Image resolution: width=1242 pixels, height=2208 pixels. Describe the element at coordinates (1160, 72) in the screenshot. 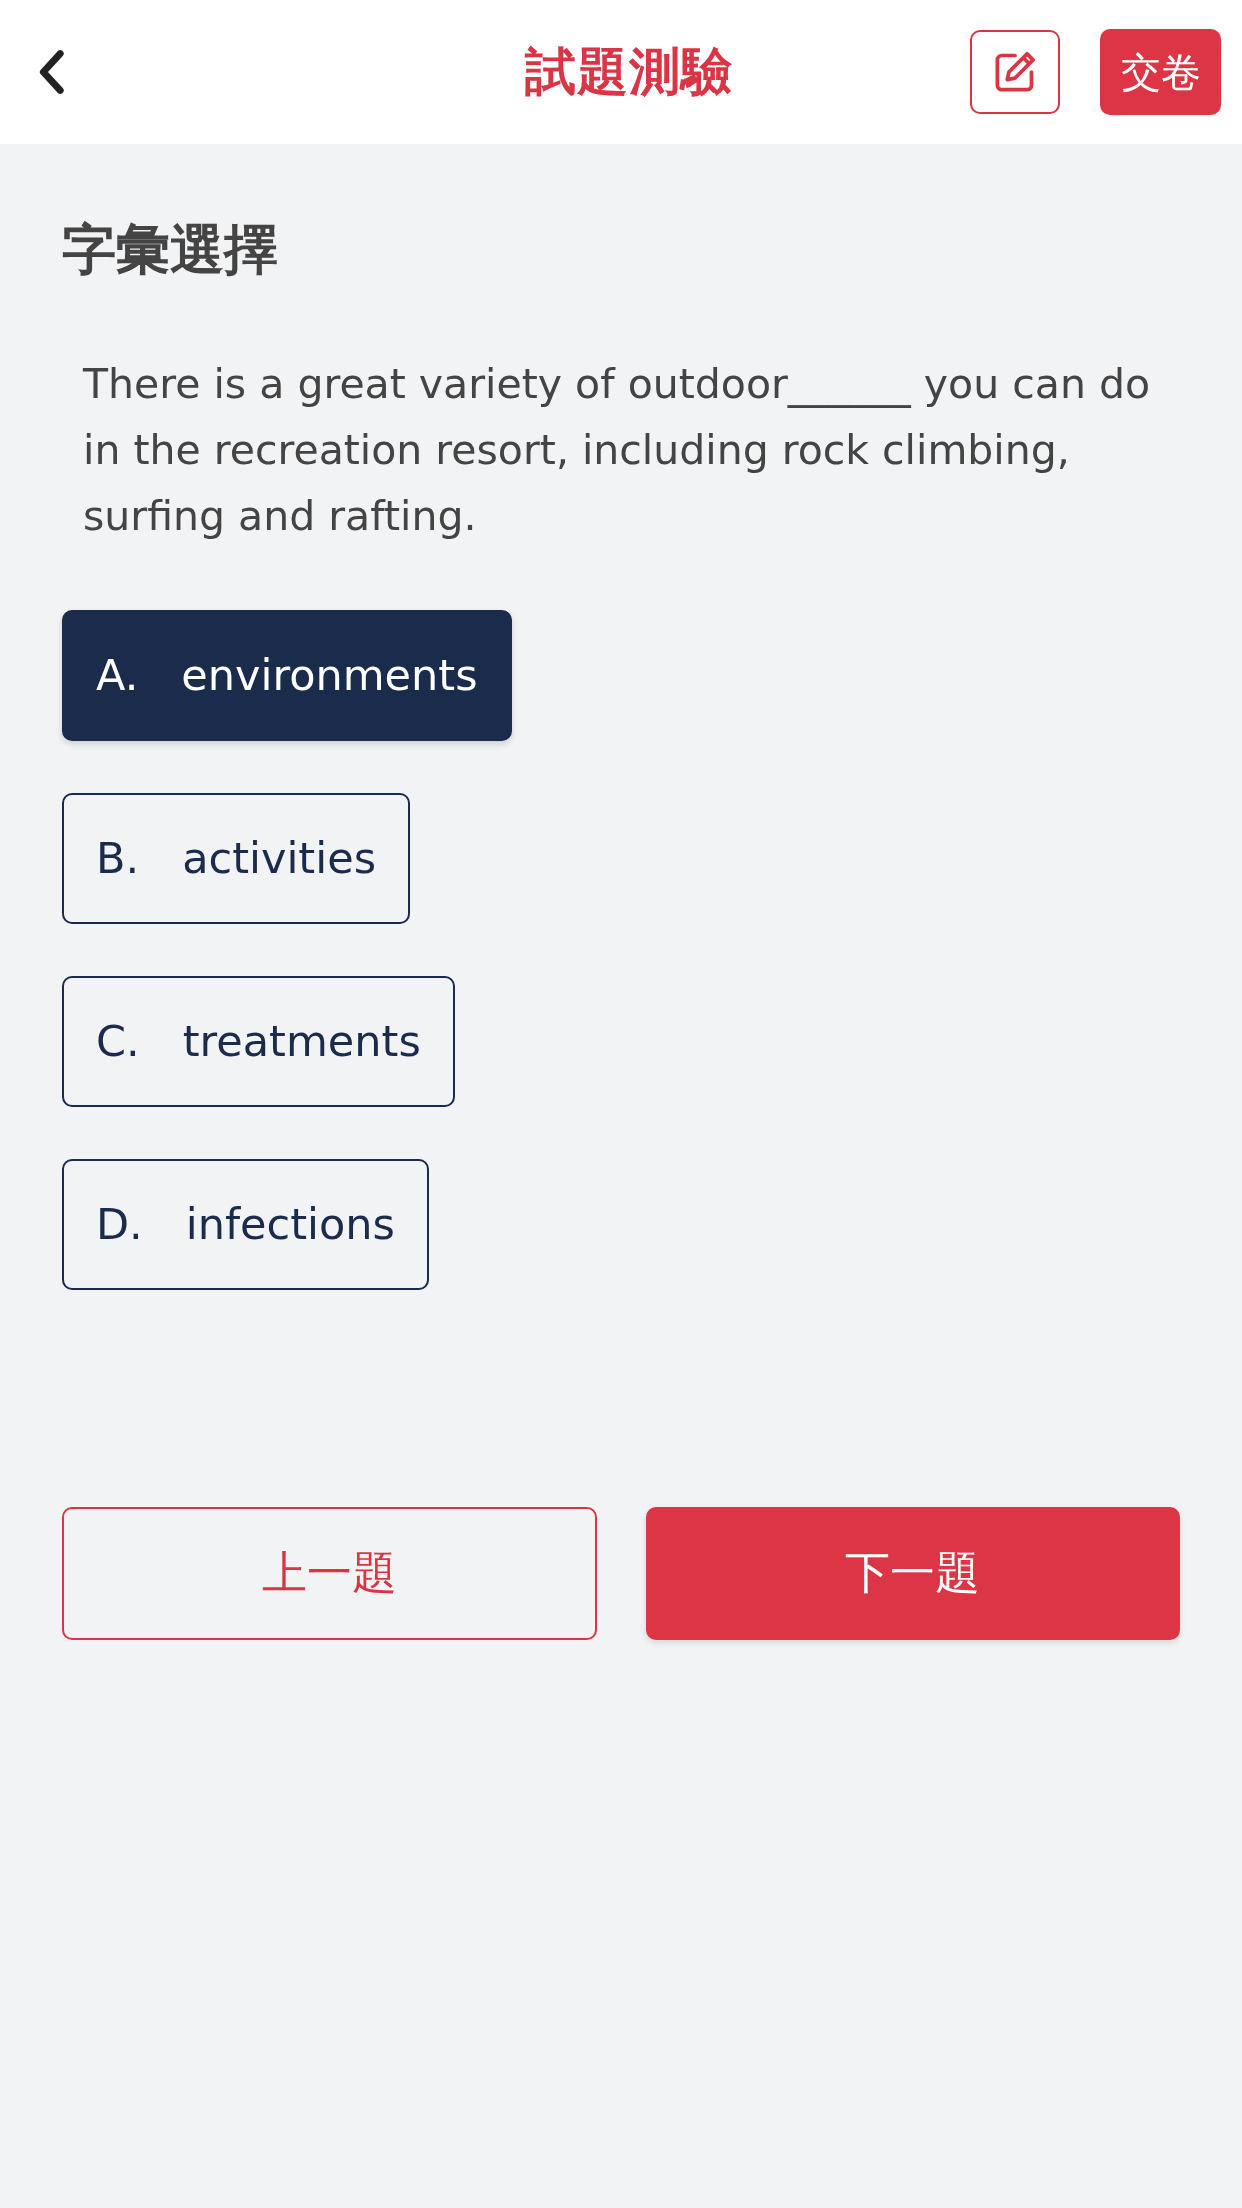

I see `submit-button: 交卷` at that location.